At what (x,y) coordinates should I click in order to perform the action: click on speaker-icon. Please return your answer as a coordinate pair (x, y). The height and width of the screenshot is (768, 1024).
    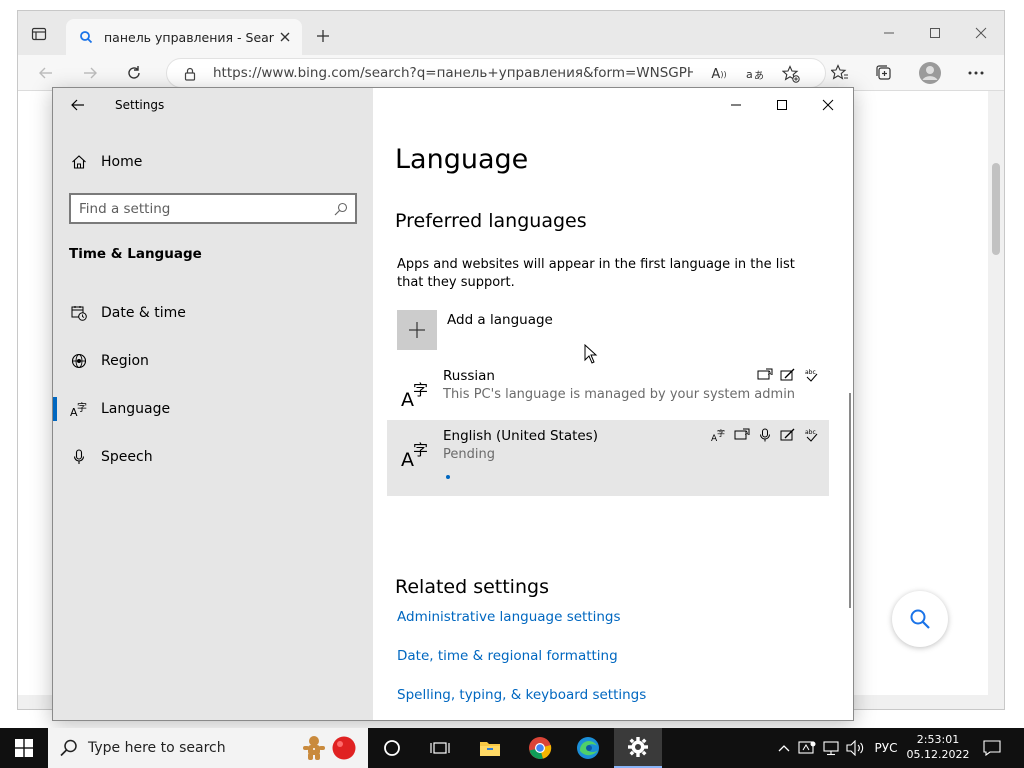
    Looking at the image, I should click on (855, 748).